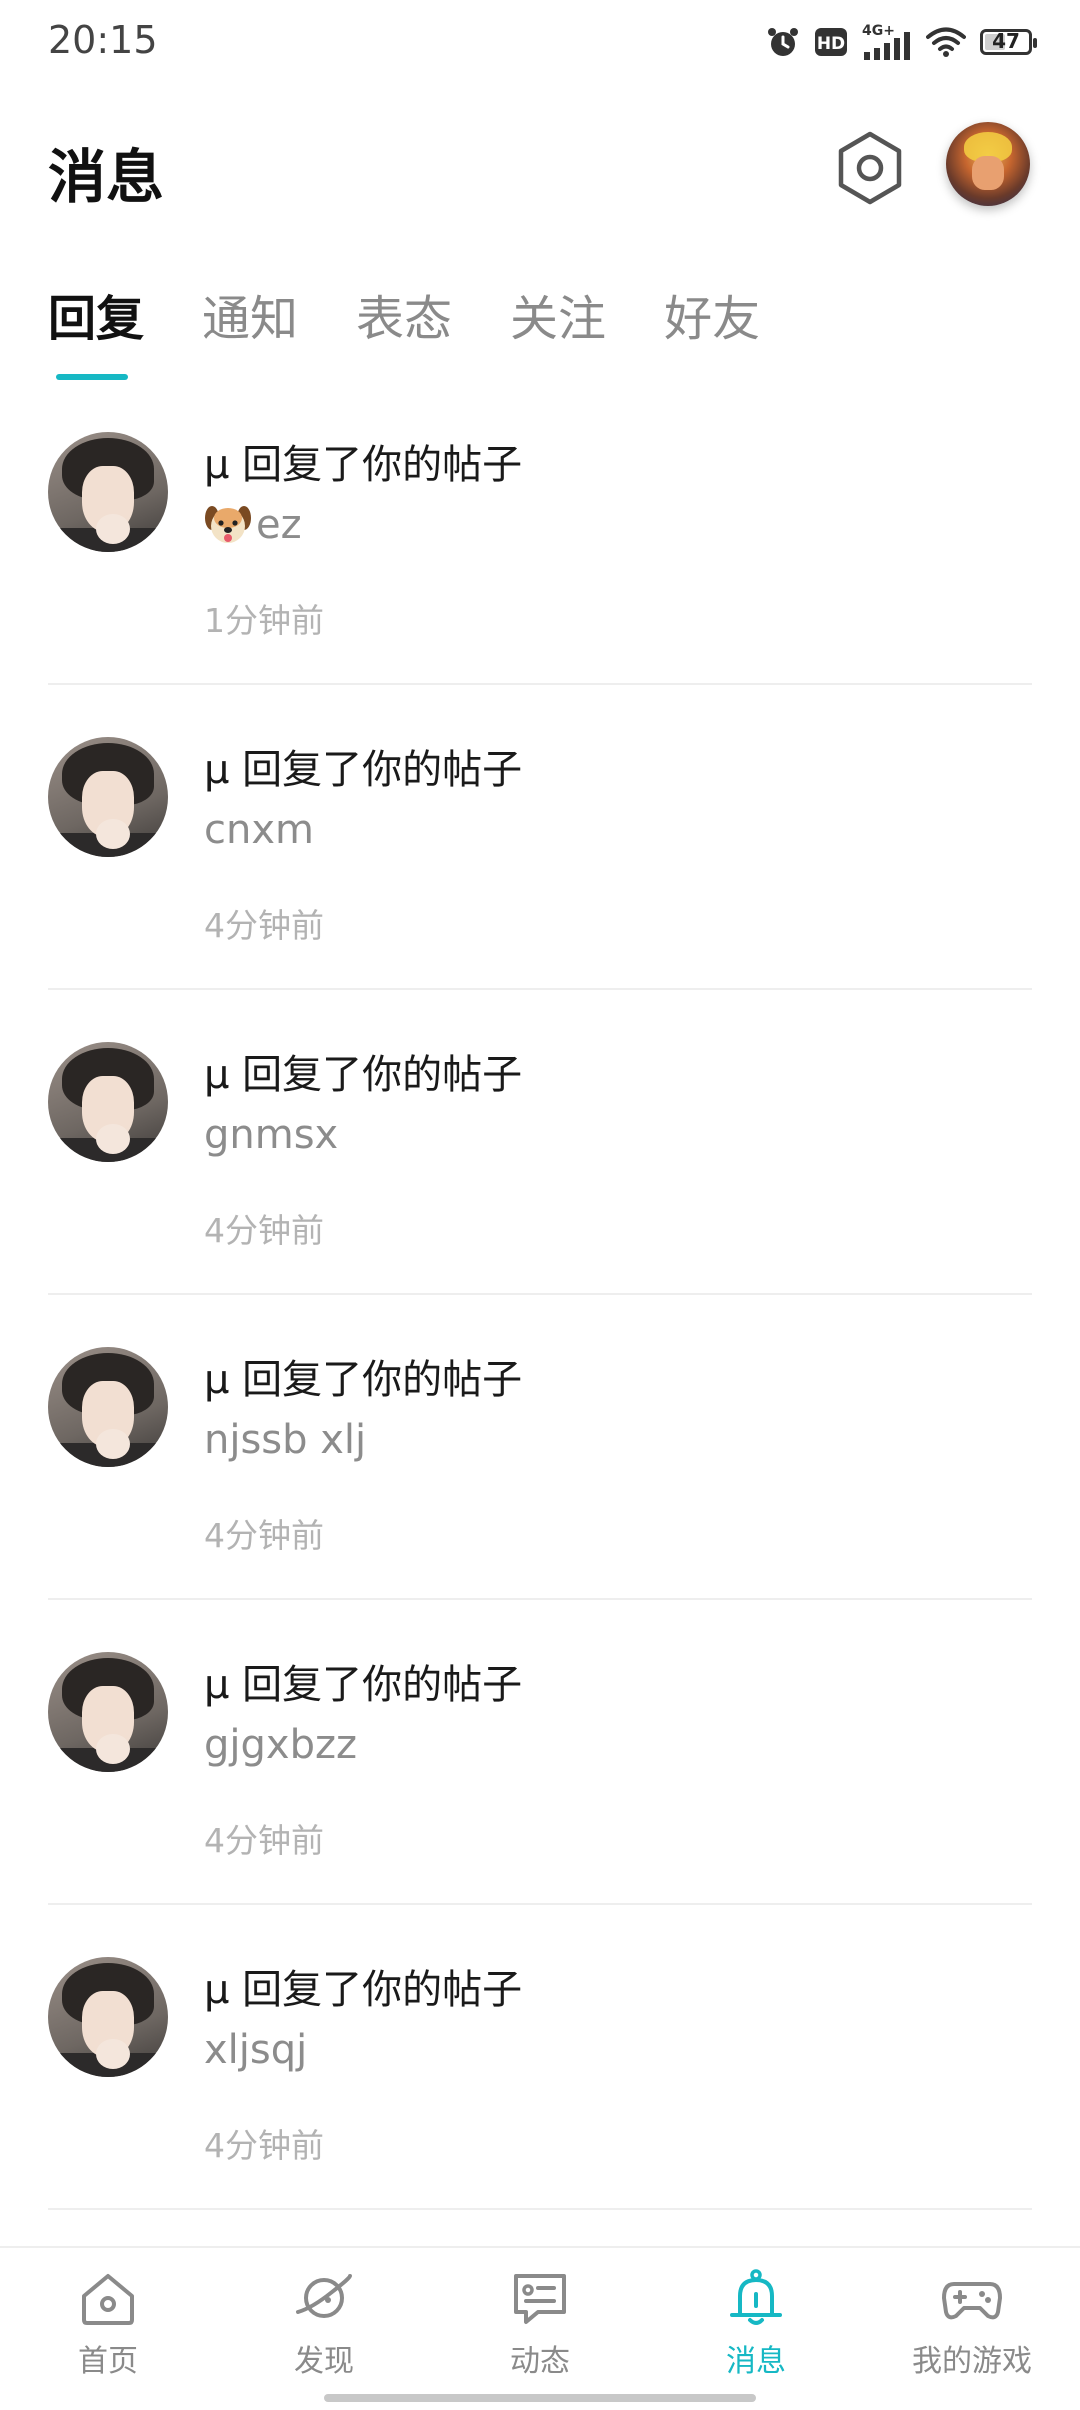 The image size is (1080, 2410). What do you see at coordinates (540, 2057) in the screenshot?
I see `message-item: μ 回复了你的帖子 xljsqj 4分钟前` at bounding box center [540, 2057].